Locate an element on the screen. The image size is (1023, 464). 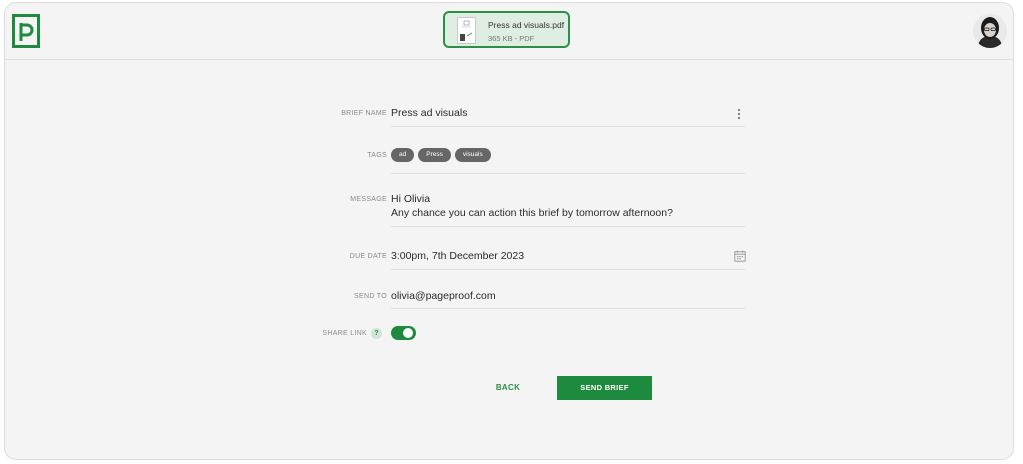
due-date-label: DUE DATE is located at coordinates (368, 256).